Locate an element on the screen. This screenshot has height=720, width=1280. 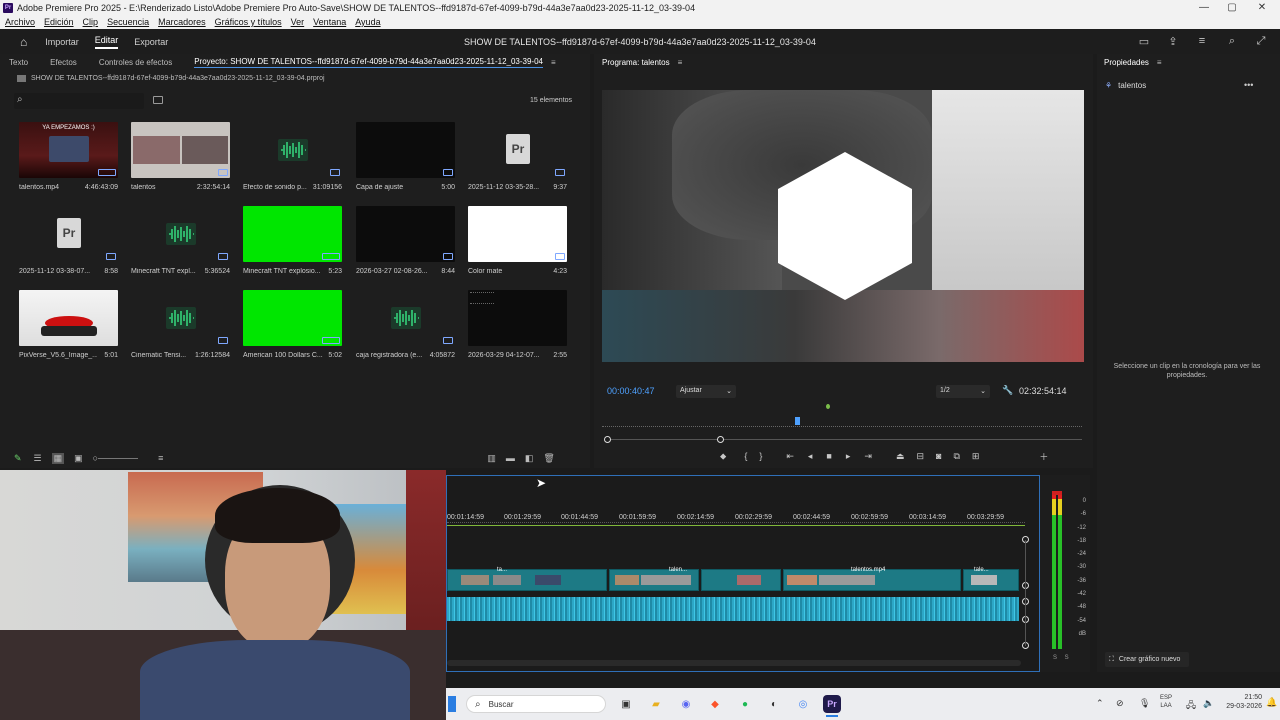
fit-dropdown: Ajustar ⌄ is located at coordinates (706, 391).